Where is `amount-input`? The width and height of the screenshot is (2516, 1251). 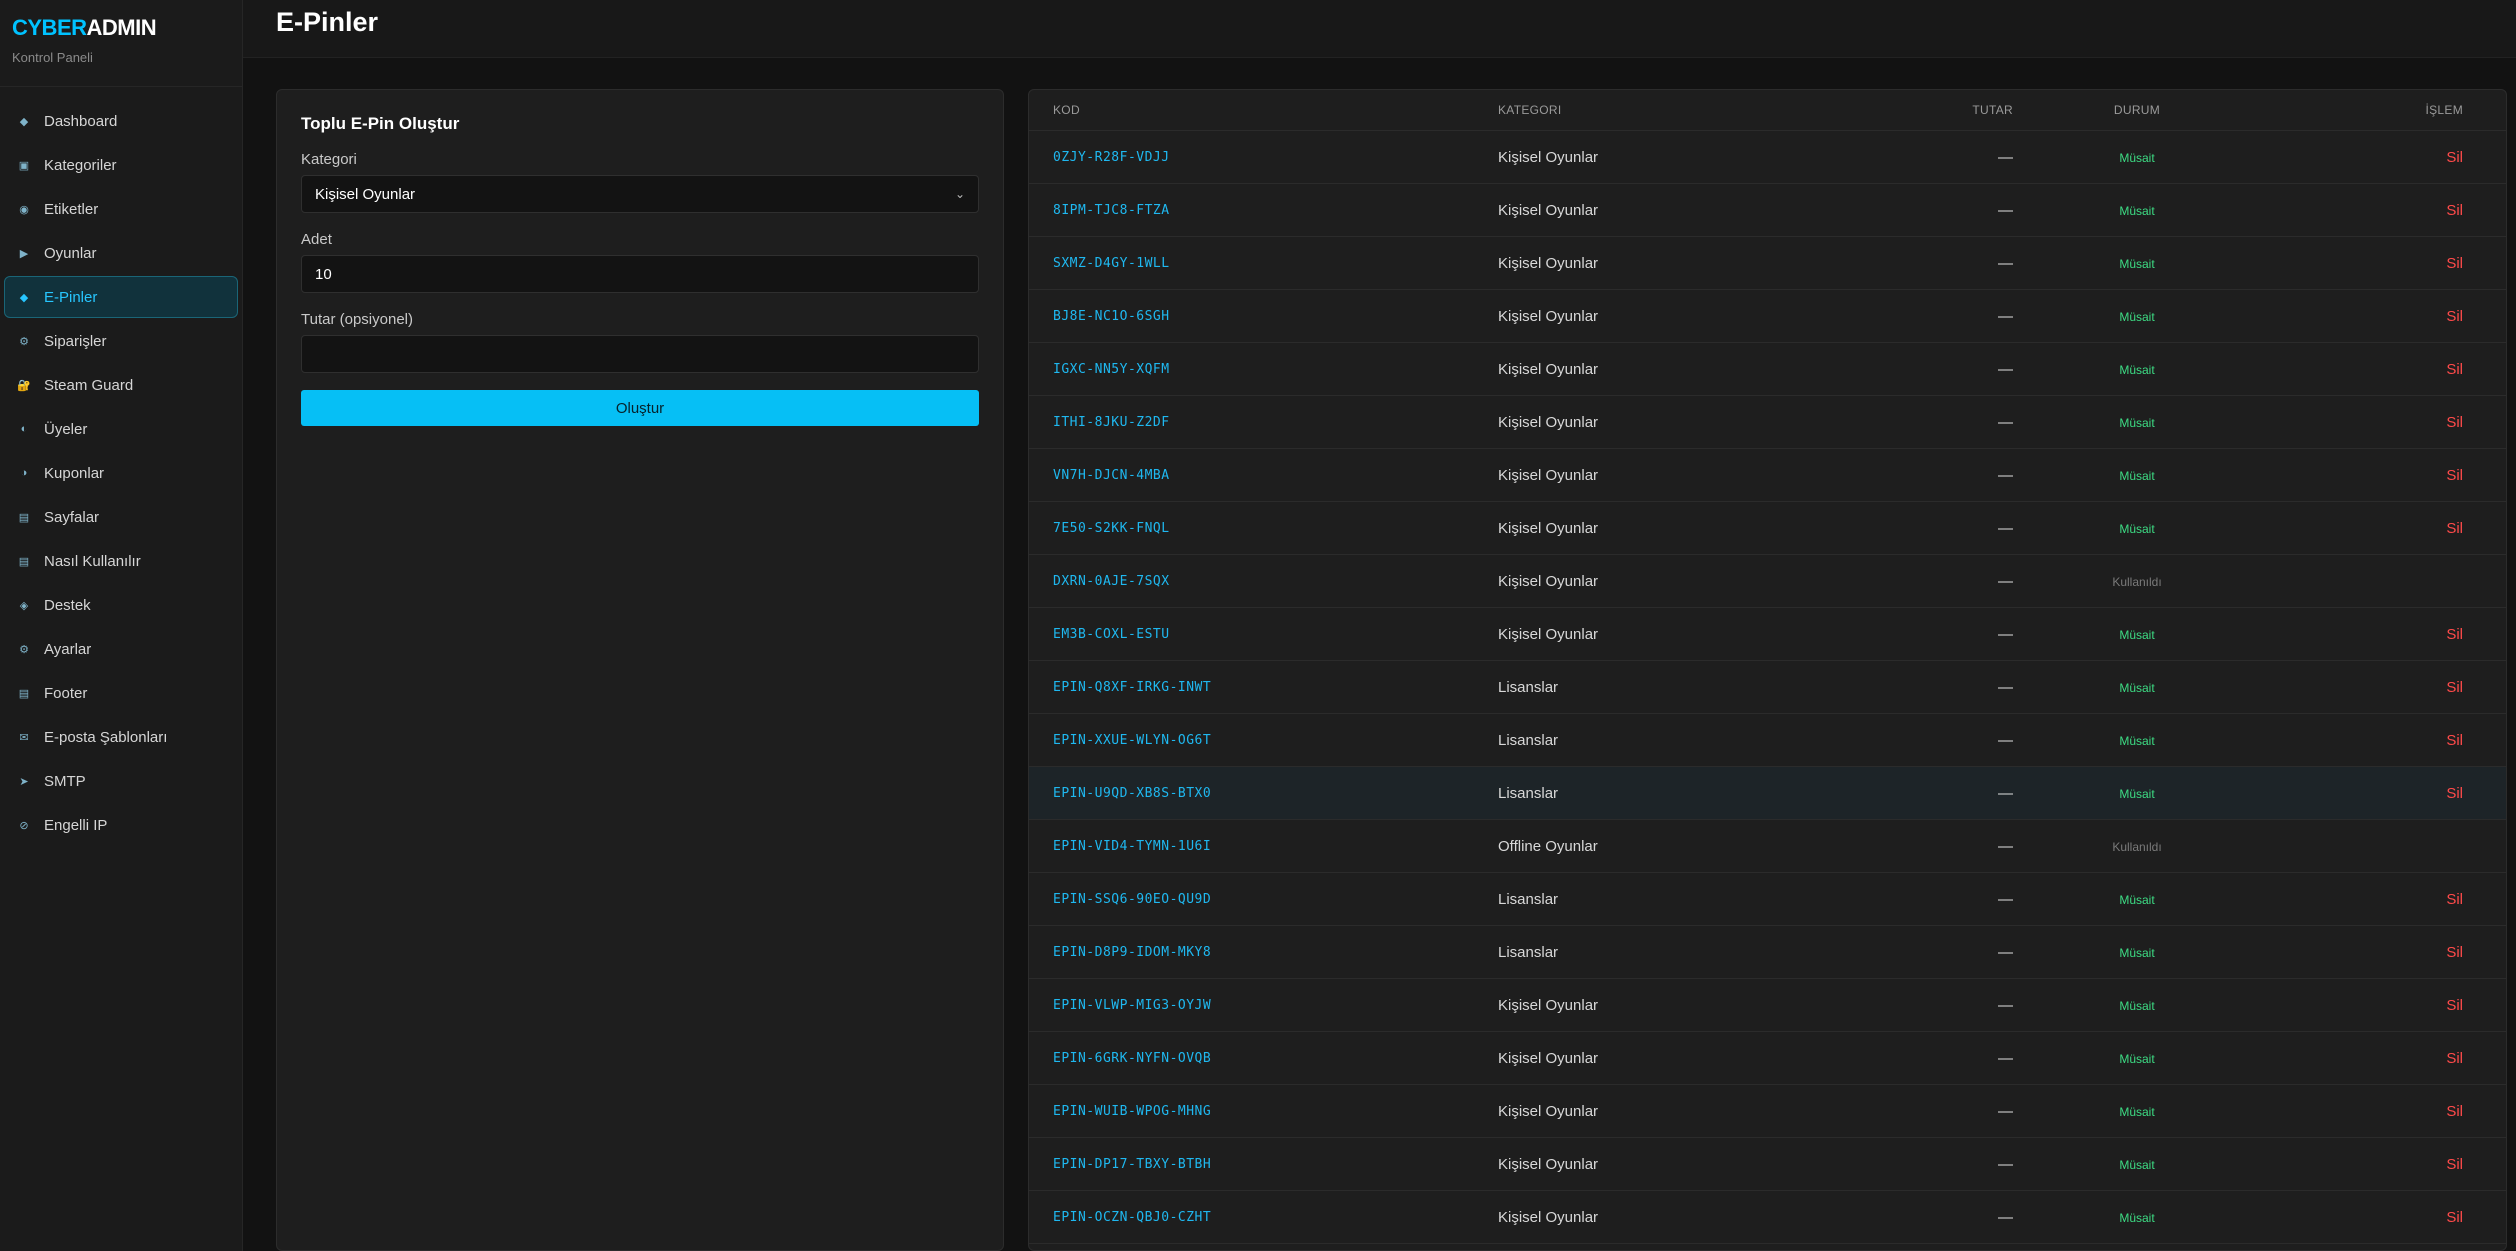 amount-input is located at coordinates (640, 354).